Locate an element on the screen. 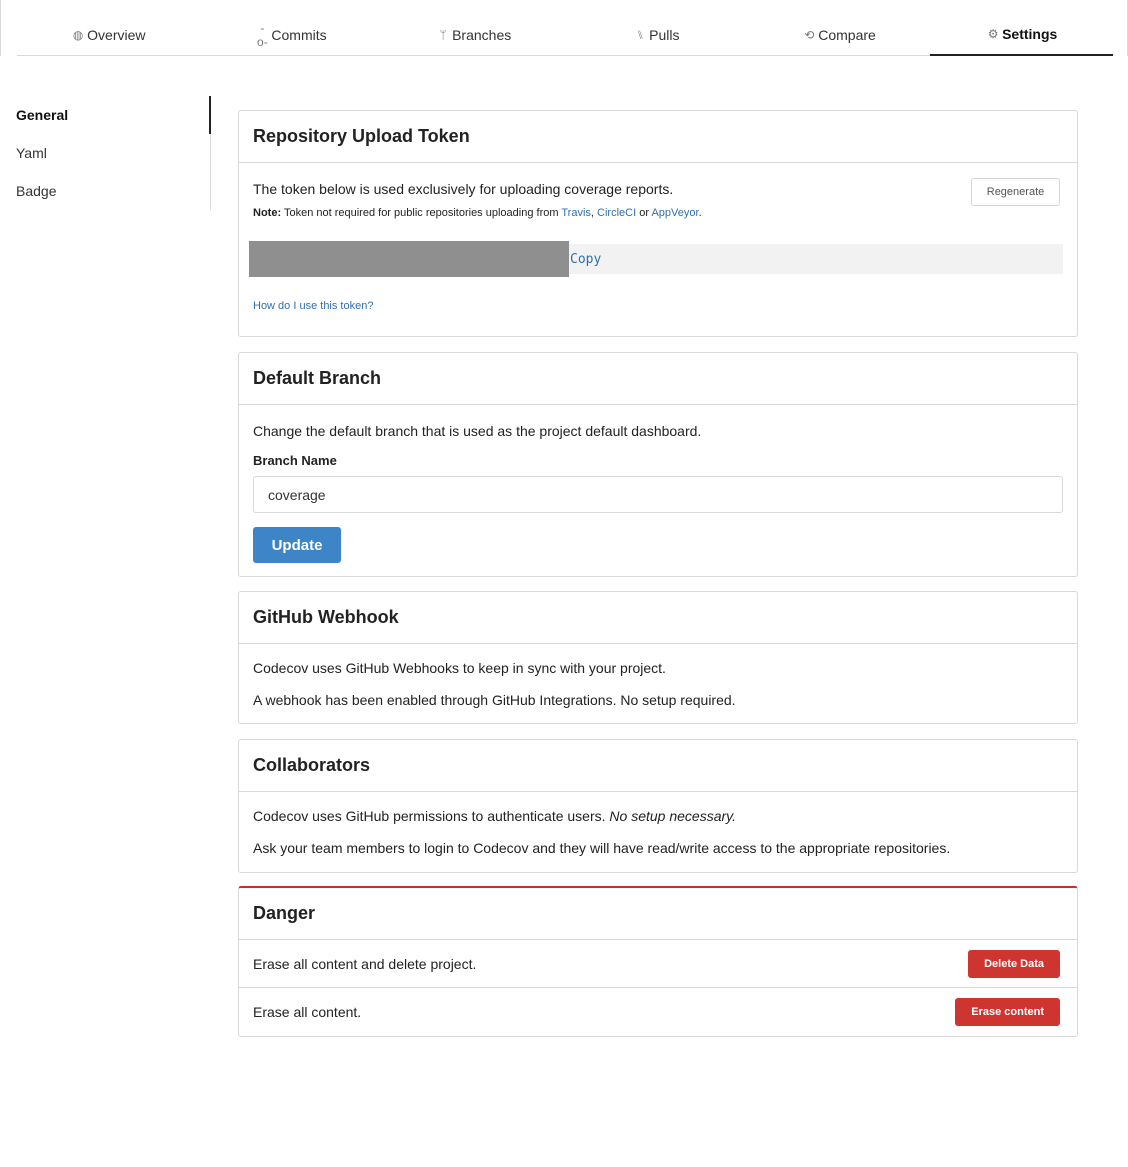 The image size is (1128, 1167). travis-link: Travis is located at coordinates (576, 213).